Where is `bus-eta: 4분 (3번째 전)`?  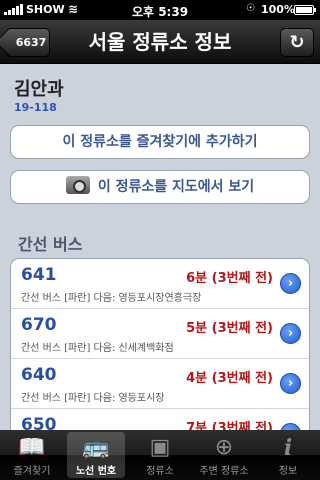
bus-eta: 4분 (3번째 전) is located at coordinates (229, 378).